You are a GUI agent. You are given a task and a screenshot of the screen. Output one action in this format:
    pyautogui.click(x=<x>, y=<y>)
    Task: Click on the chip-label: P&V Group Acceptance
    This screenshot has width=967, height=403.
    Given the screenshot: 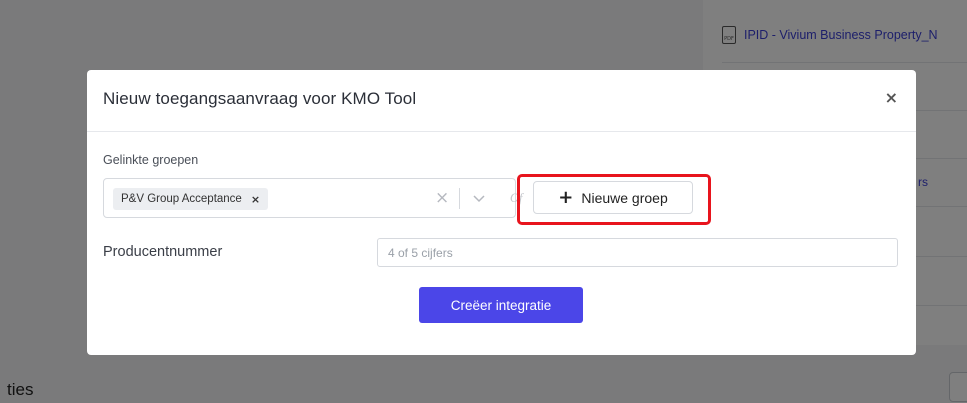 What is the action you would take?
    pyautogui.click(x=181, y=199)
    